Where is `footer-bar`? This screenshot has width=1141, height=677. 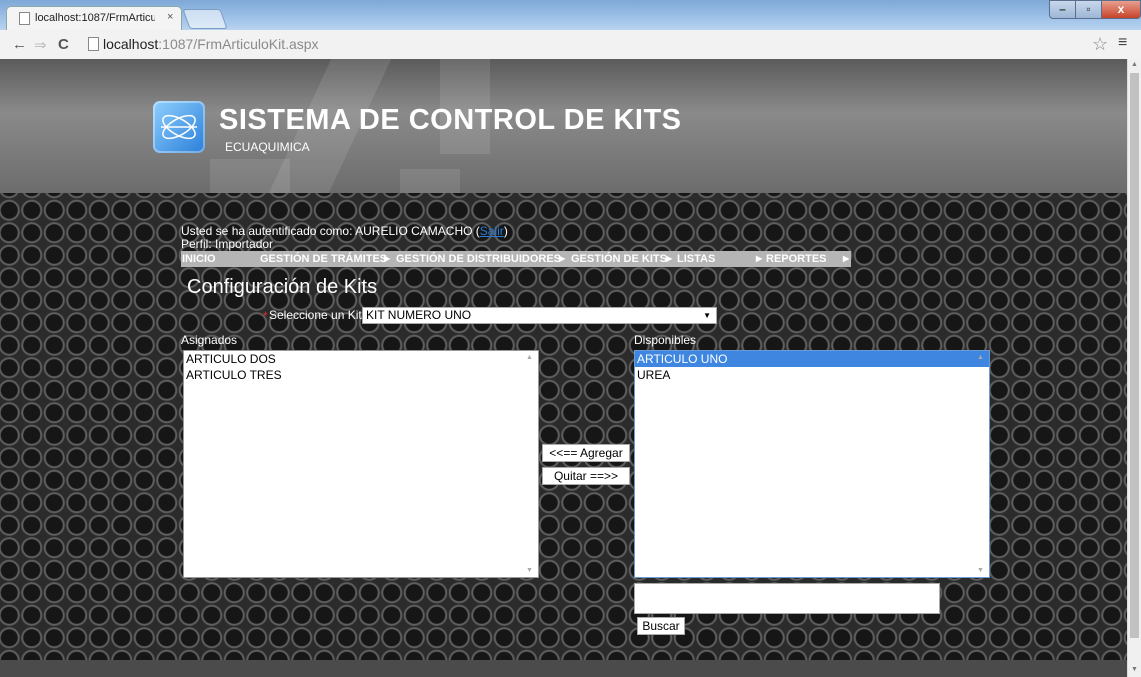 footer-bar is located at coordinates (563, 668).